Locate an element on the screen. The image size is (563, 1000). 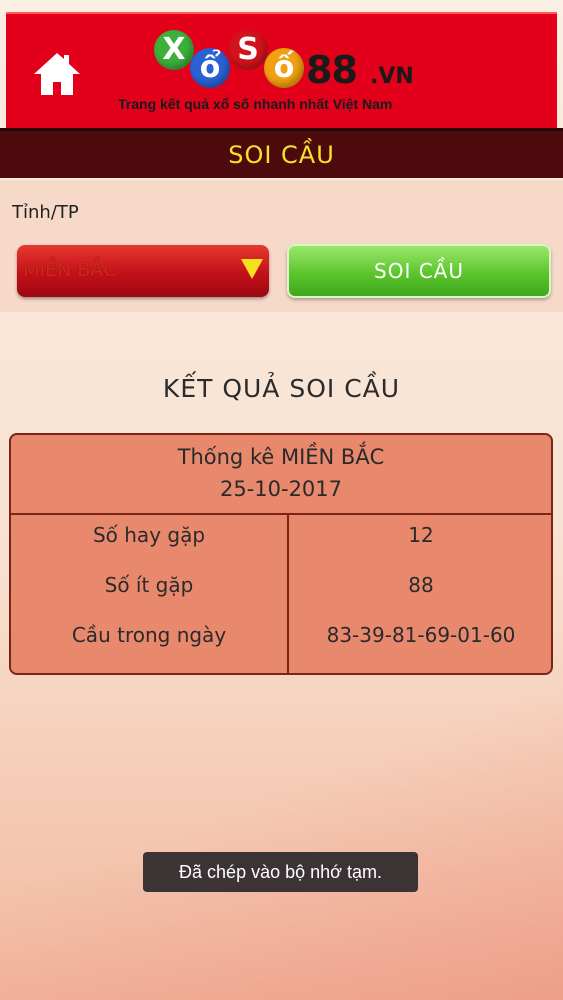
logo-ball-green: X is located at coordinates (174, 50).